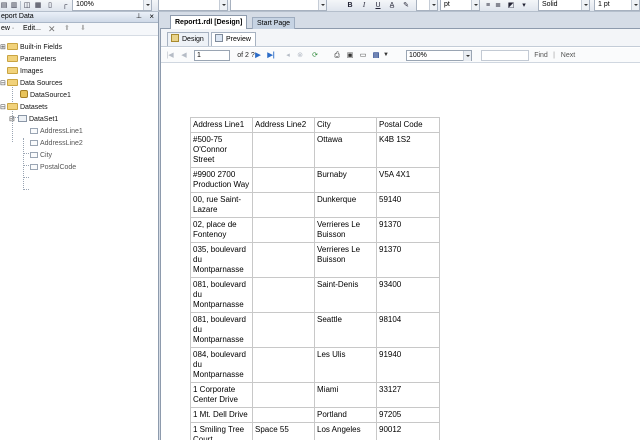 This screenshot has width=640, height=440. Describe the element at coordinates (41, 155) in the screenshot. I see `tree-field-city: City` at that location.